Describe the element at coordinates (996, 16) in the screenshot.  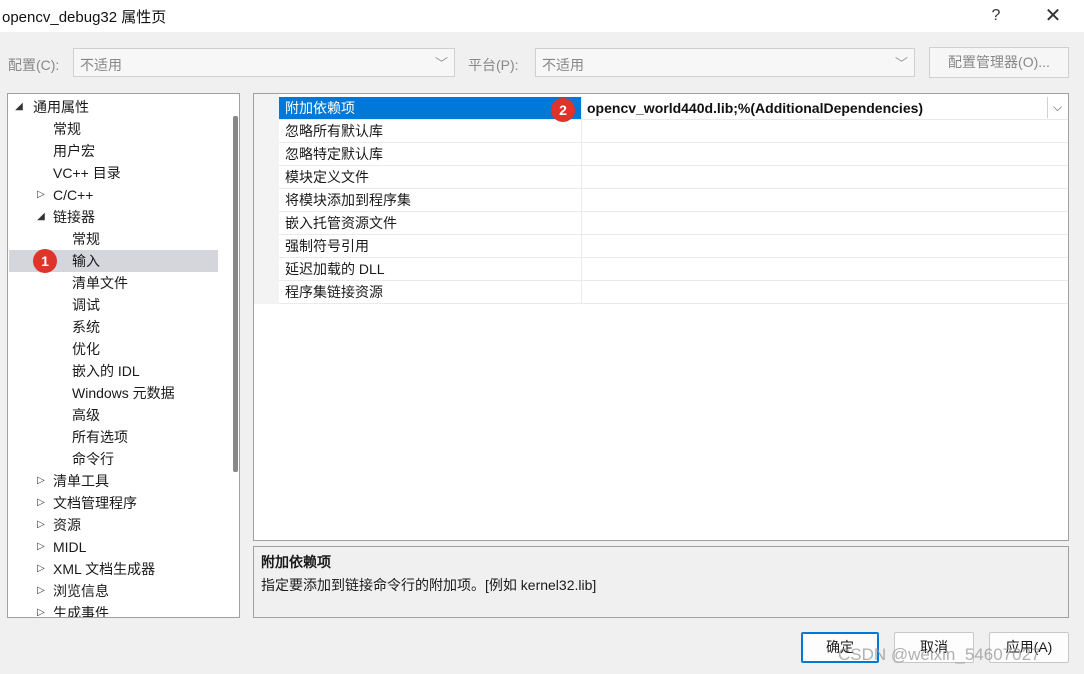
I see `help-button: ?` at that location.